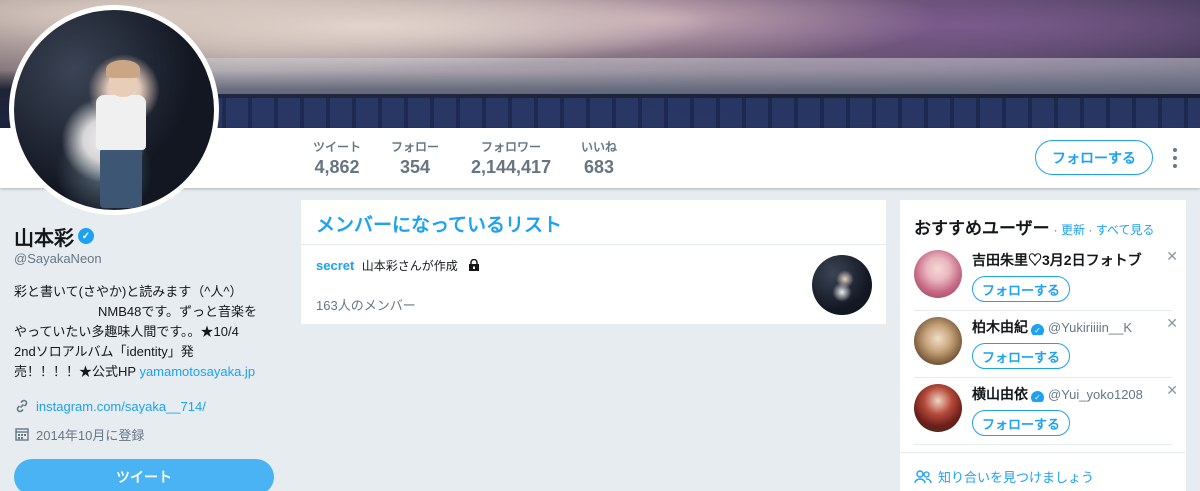  I want to click on list-member-count: 163人のメンバー, so click(366, 305).